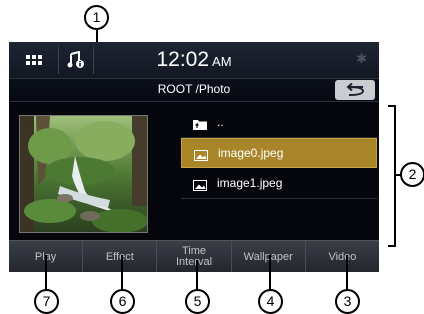  I want to click on callout-3: 3, so click(347, 301).